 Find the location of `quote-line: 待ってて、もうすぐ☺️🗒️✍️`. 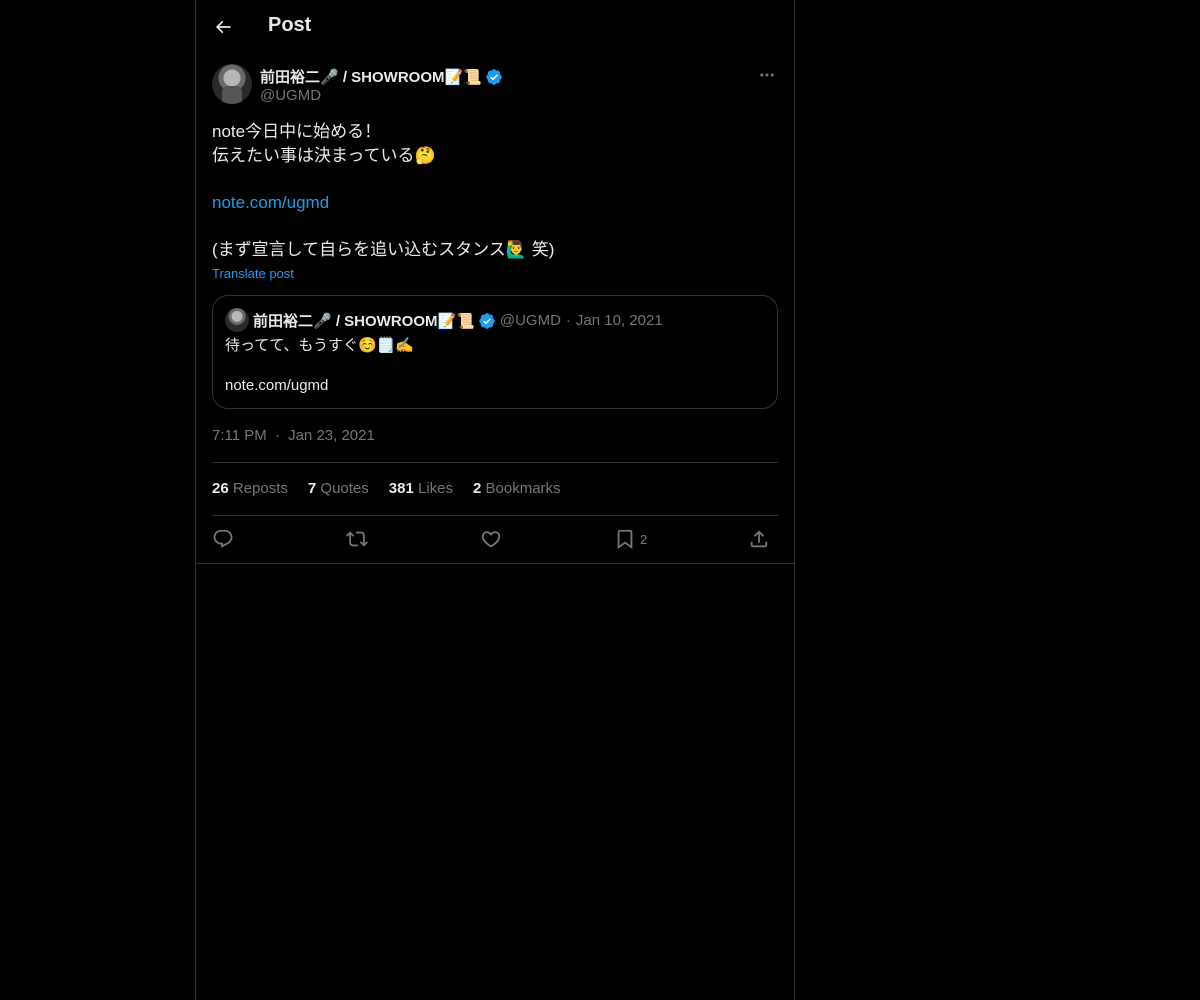

quote-line: 待ってて、もうすぐ☺️🗒️✍️ is located at coordinates (320, 345).